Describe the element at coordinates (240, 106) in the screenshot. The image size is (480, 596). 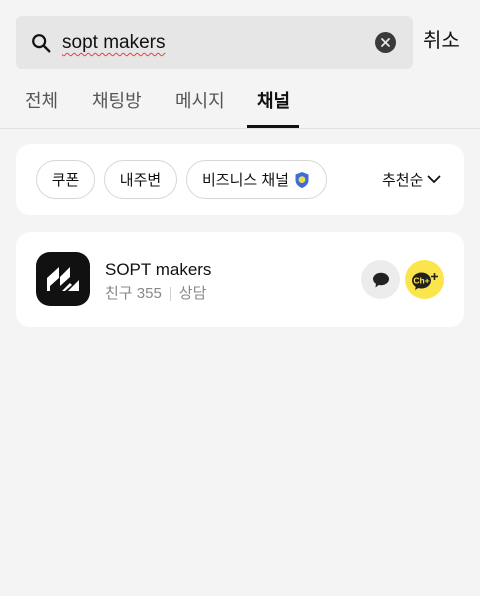
I see `result-tabs: 전체 채팅방 메시지 채널` at that location.